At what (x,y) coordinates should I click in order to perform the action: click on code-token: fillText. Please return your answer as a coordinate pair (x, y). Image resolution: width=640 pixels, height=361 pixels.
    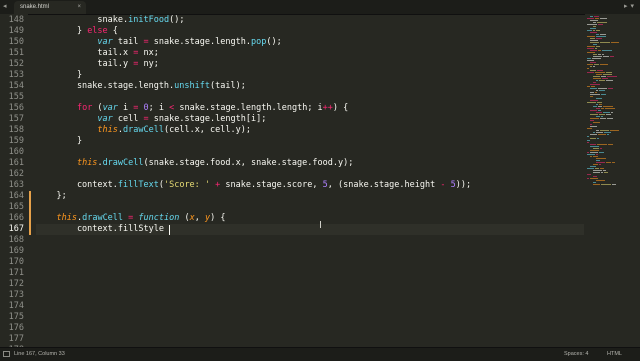
    Looking at the image, I should click on (138, 185).